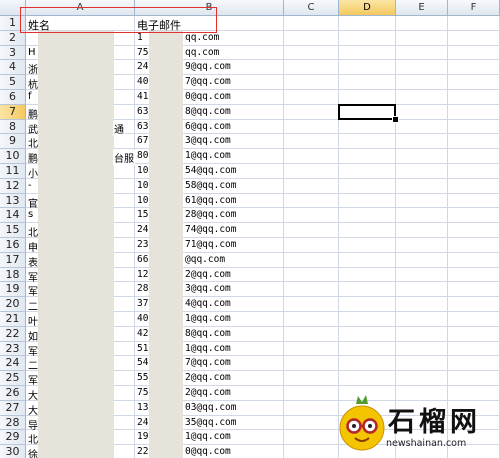 The width and height of the screenshot is (500, 458). Describe the element at coordinates (13, 319) in the screenshot. I see `row-header: 21` at that location.